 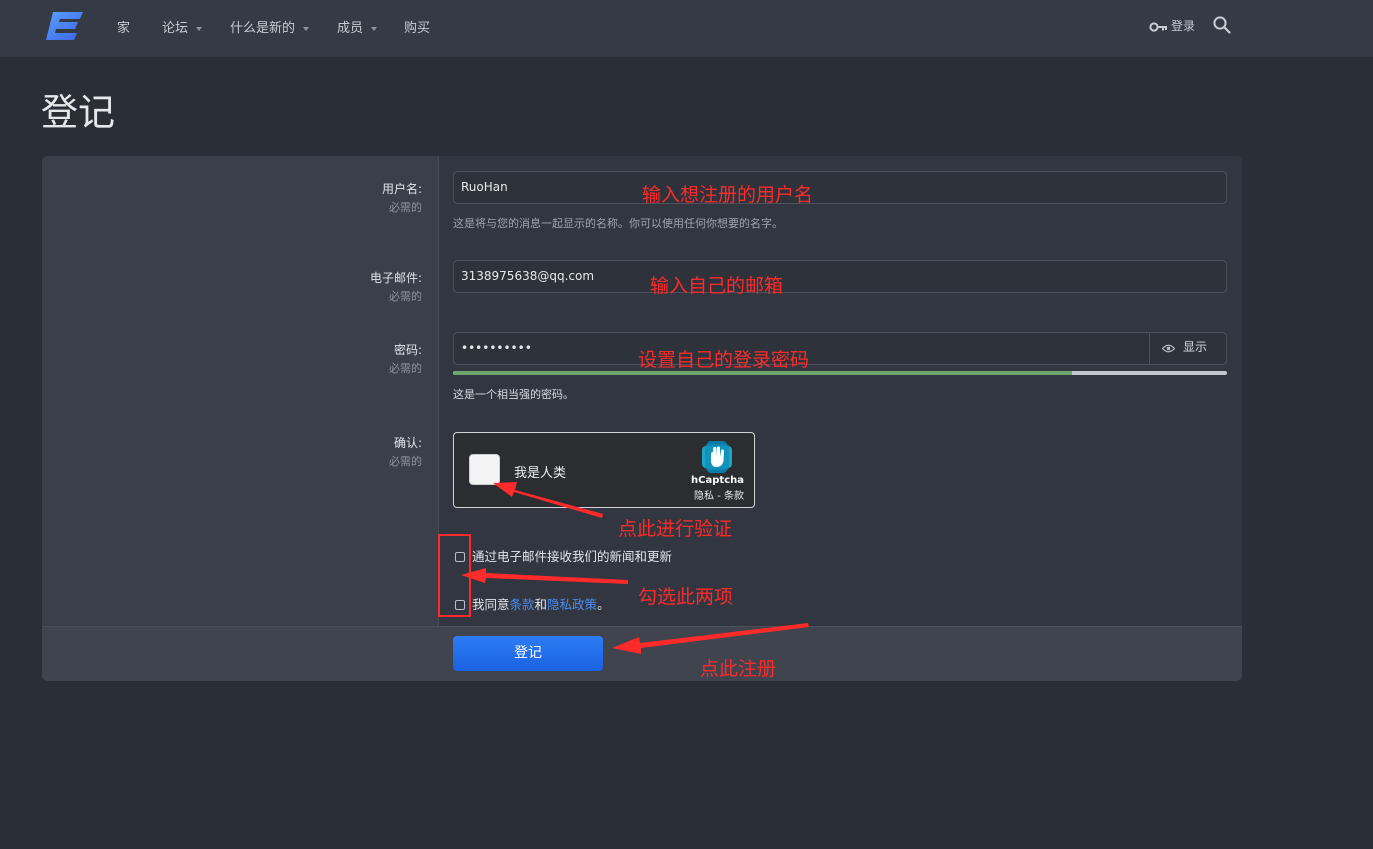 What do you see at coordinates (675, 529) in the screenshot?
I see `annotation-captcha: 点此进行验证` at bounding box center [675, 529].